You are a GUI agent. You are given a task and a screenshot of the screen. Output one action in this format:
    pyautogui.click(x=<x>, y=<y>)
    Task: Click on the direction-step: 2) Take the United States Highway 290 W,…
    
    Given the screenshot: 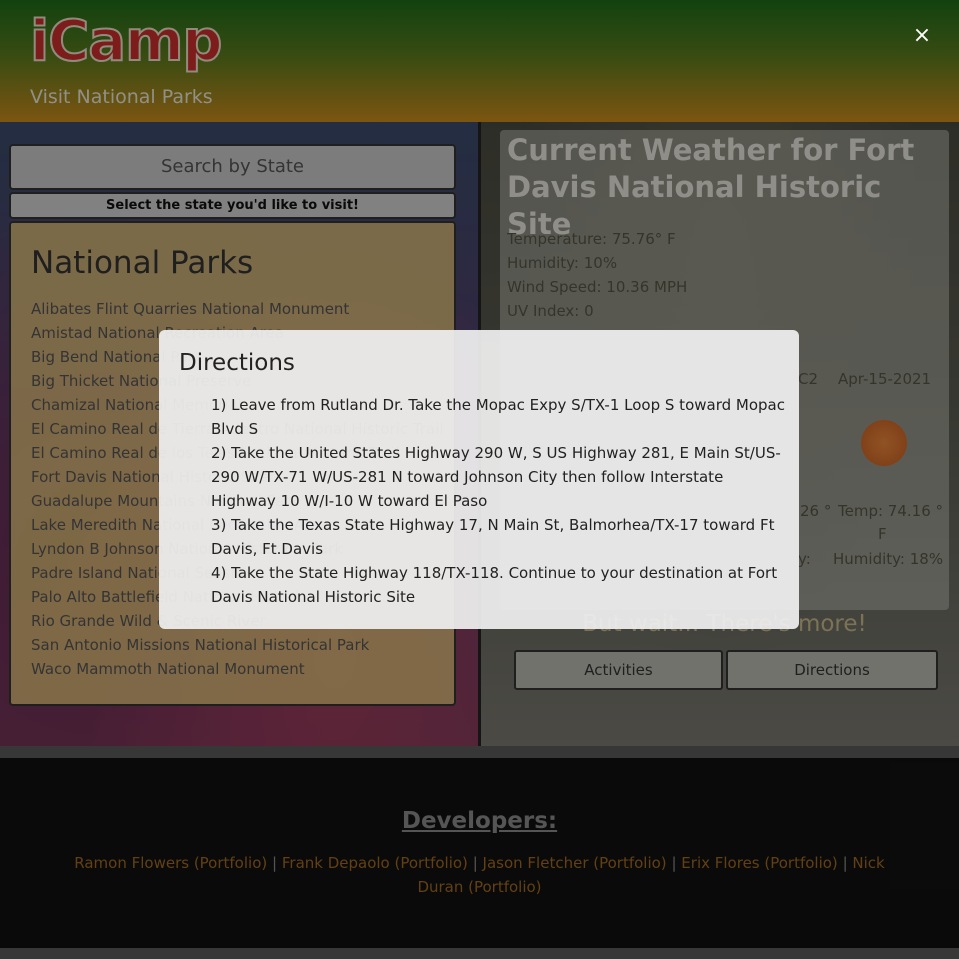 What is the action you would take?
    pyautogui.click(x=496, y=477)
    